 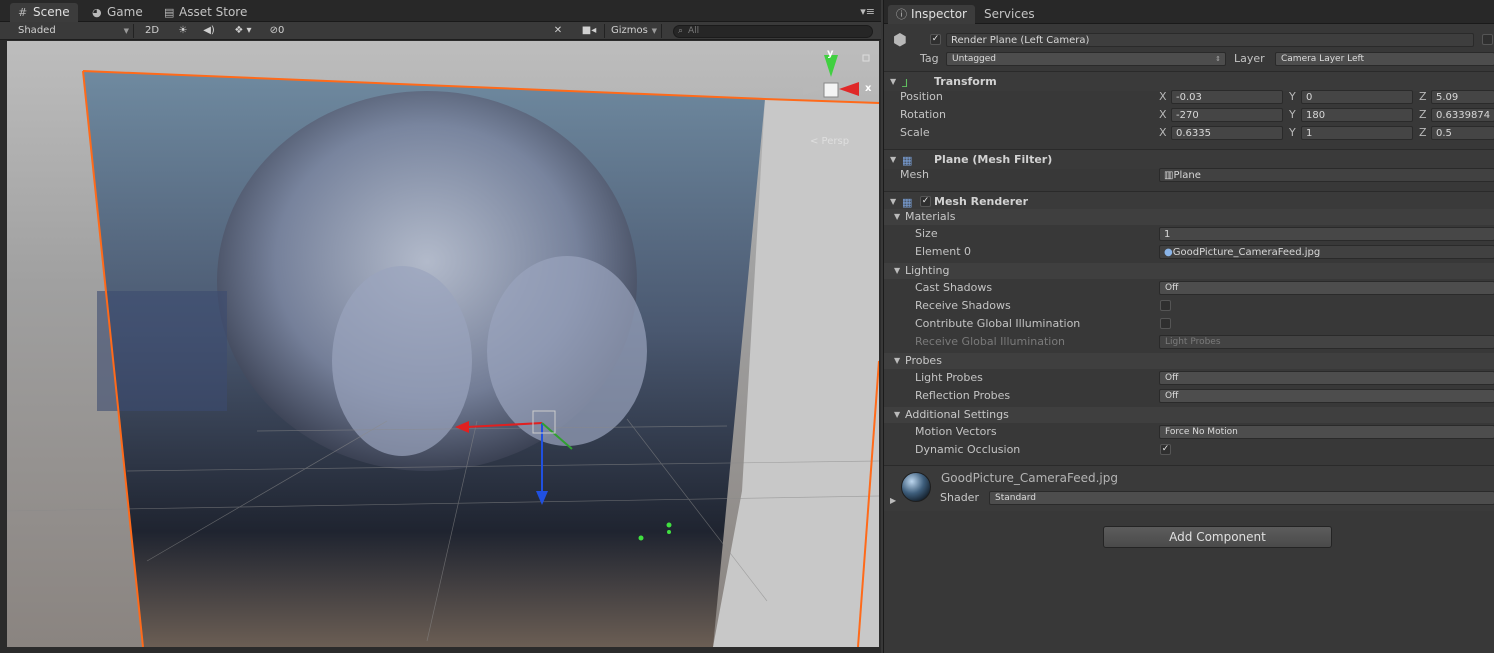 I want to click on rotation-row: Rotation X -270 Y 180 Z 0.6339874, so click(x=1189, y=115).